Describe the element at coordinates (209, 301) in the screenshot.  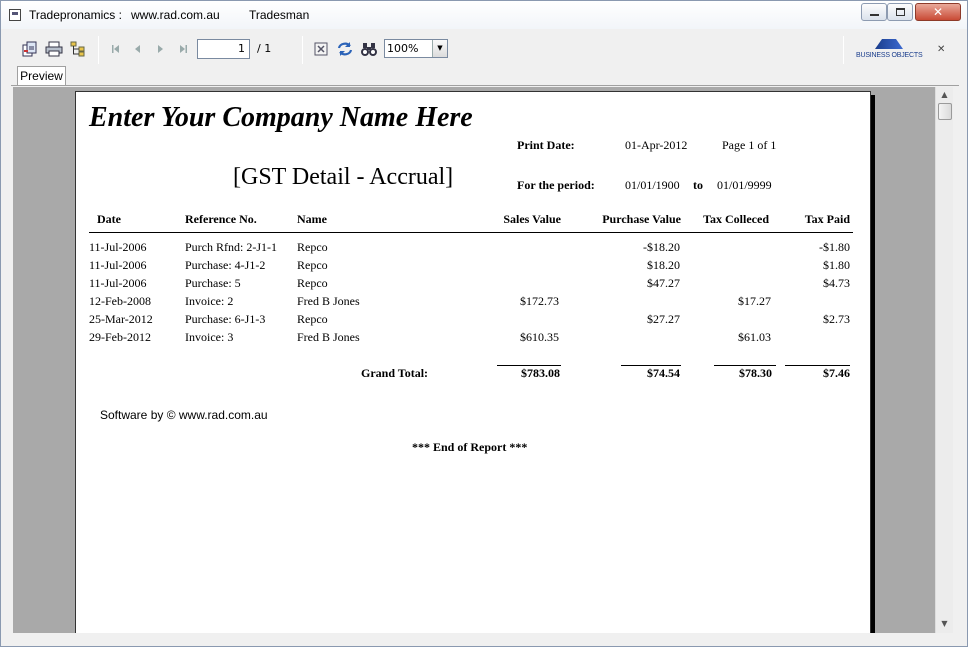
I see `cell-reference: Invoice: 2` at that location.